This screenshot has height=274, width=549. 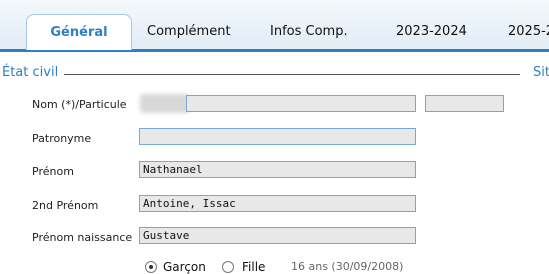 What do you see at coordinates (151, 267) in the screenshot?
I see `radio-garcon` at bounding box center [151, 267].